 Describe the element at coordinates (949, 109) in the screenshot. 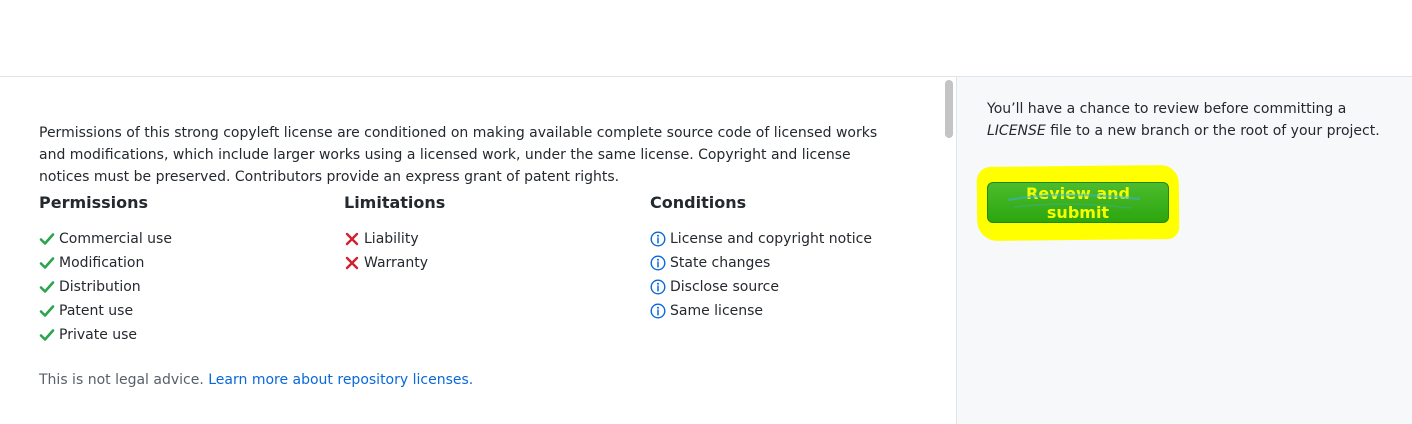

I see `scrollbar-thumb` at that location.